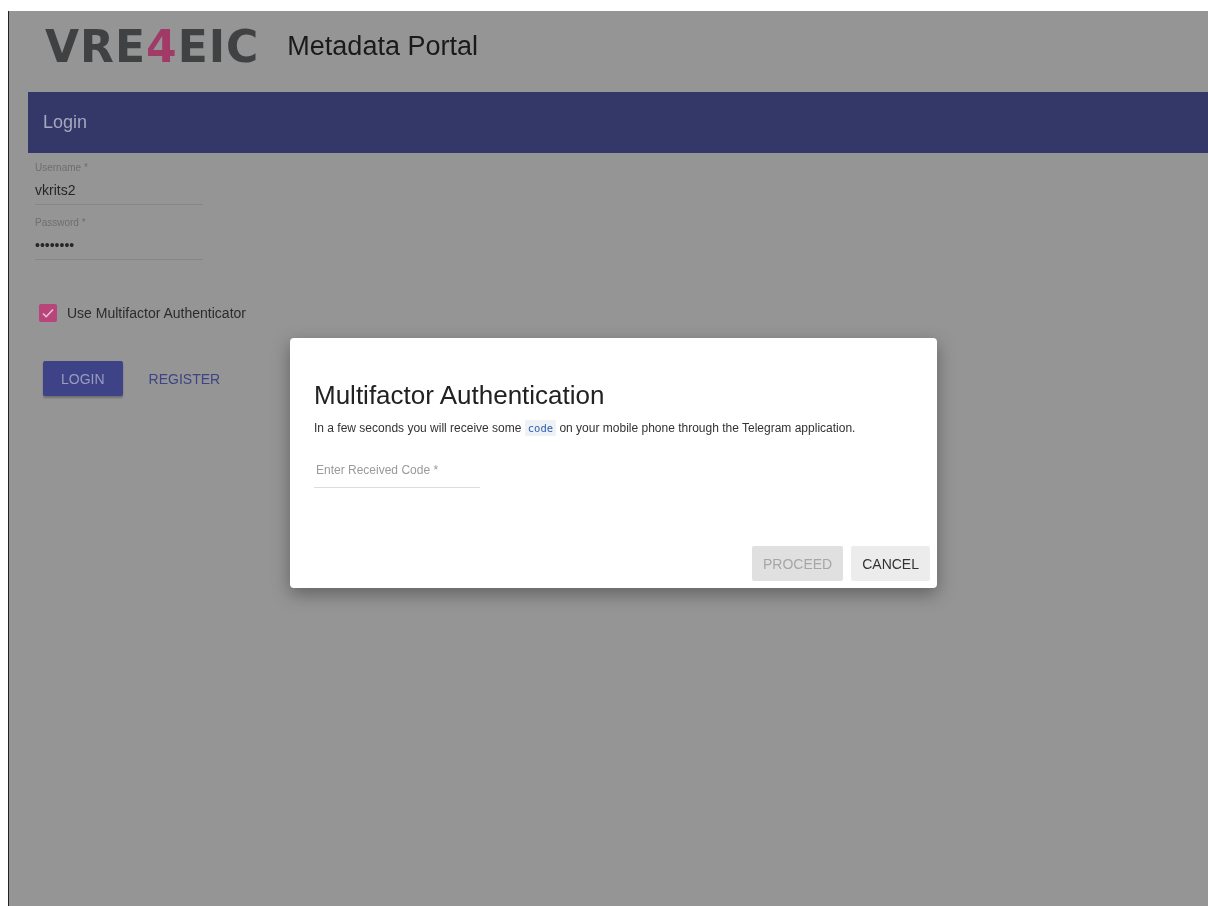 Image resolution: width=1208 pixels, height=906 pixels. Describe the element at coordinates (156, 313) in the screenshot. I see `checkbox-label: Use Multifactor Authenticator` at that location.